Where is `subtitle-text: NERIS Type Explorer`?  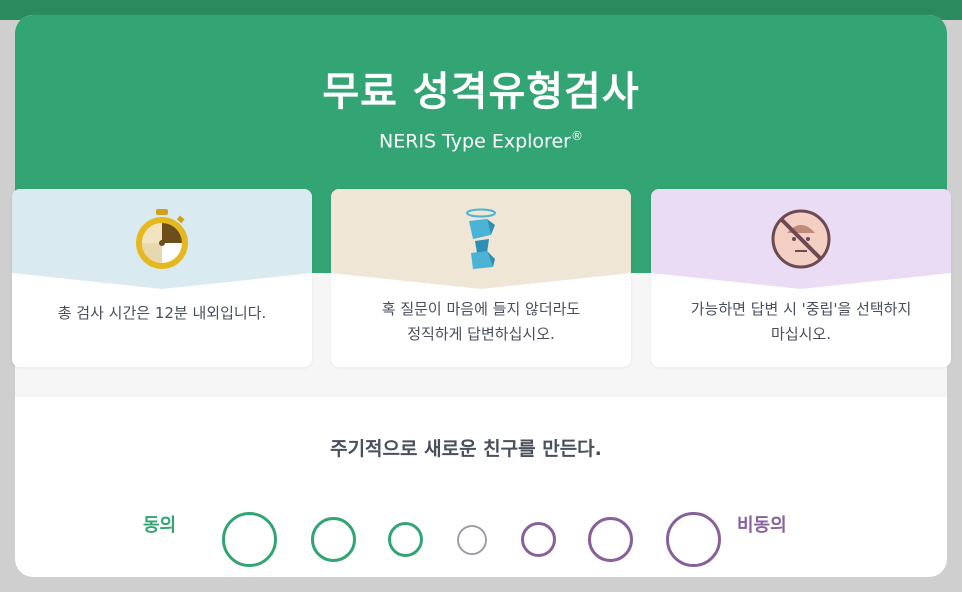 subtitle-text: NERIS Type Explorer is located at coordinates (475, 141).